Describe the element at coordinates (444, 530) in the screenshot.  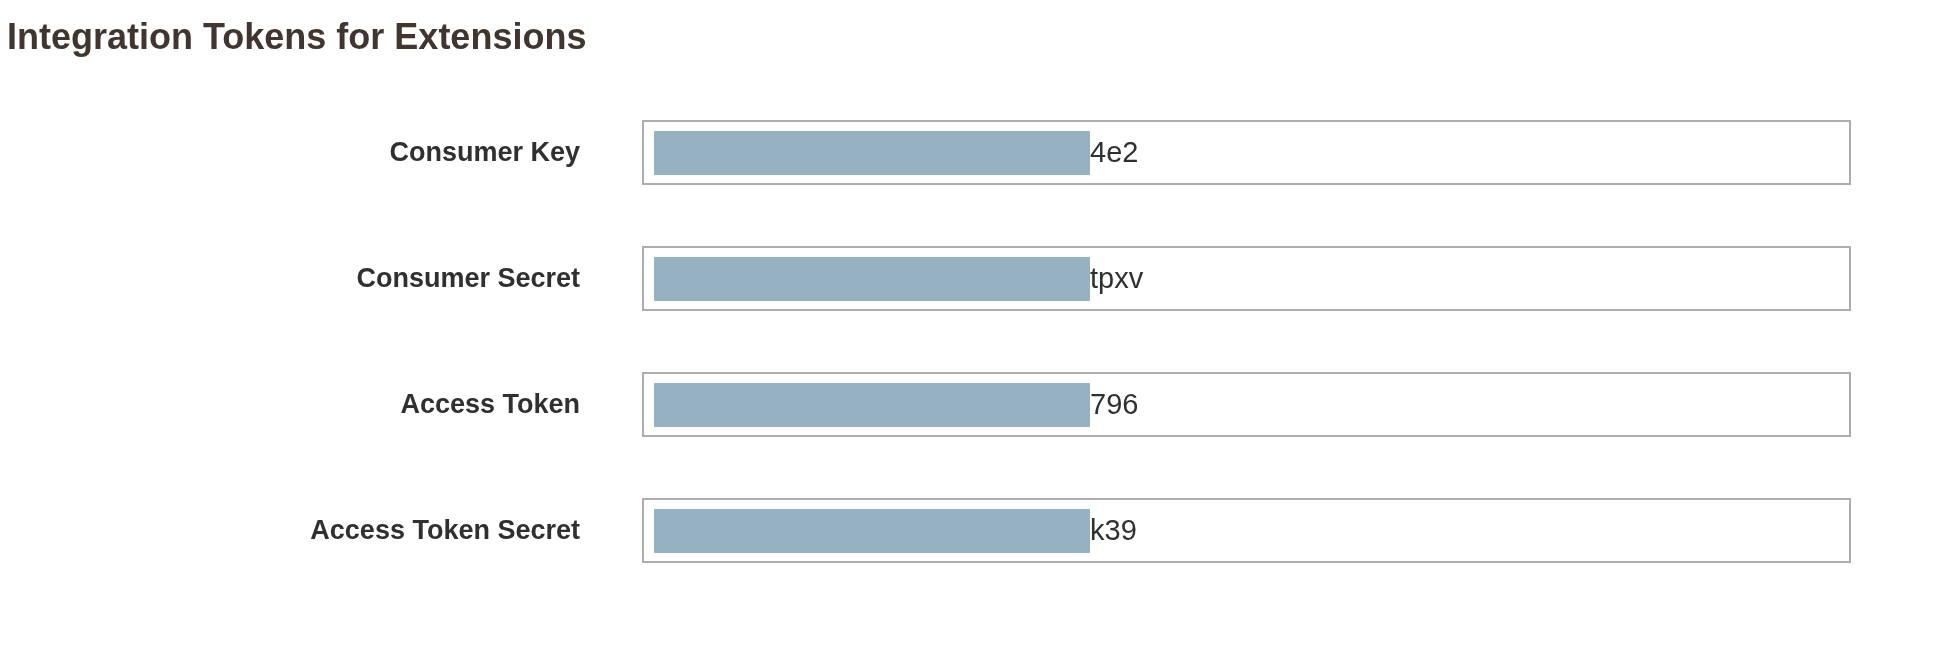
I see `field-label: Access Token Secret` at that location.